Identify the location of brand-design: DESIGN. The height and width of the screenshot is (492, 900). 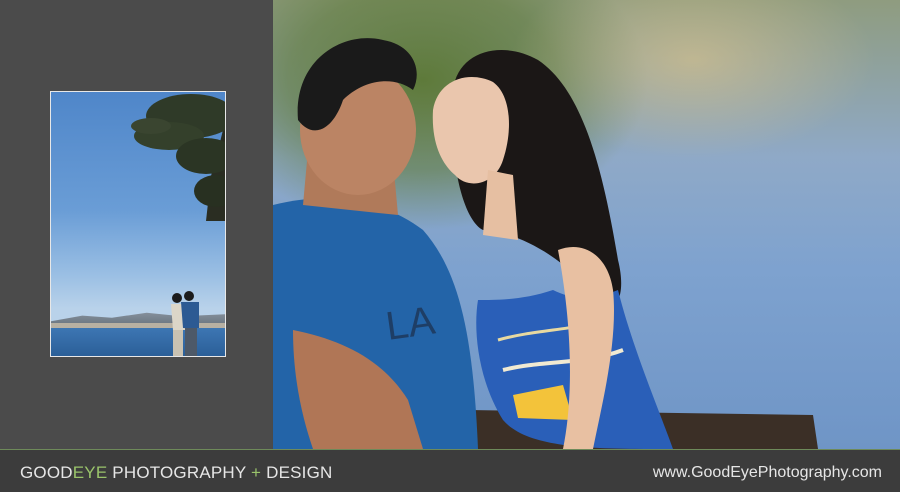
(297, 472).